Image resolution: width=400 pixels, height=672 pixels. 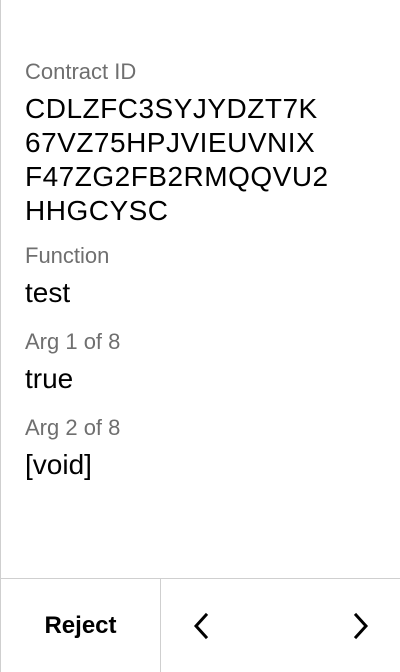 What do you see at coordinates (171, 108) in the screenshot?
I see `contract-id-line: CDLZFC3SYJYDZT7K` at bounding box center [171, 108].